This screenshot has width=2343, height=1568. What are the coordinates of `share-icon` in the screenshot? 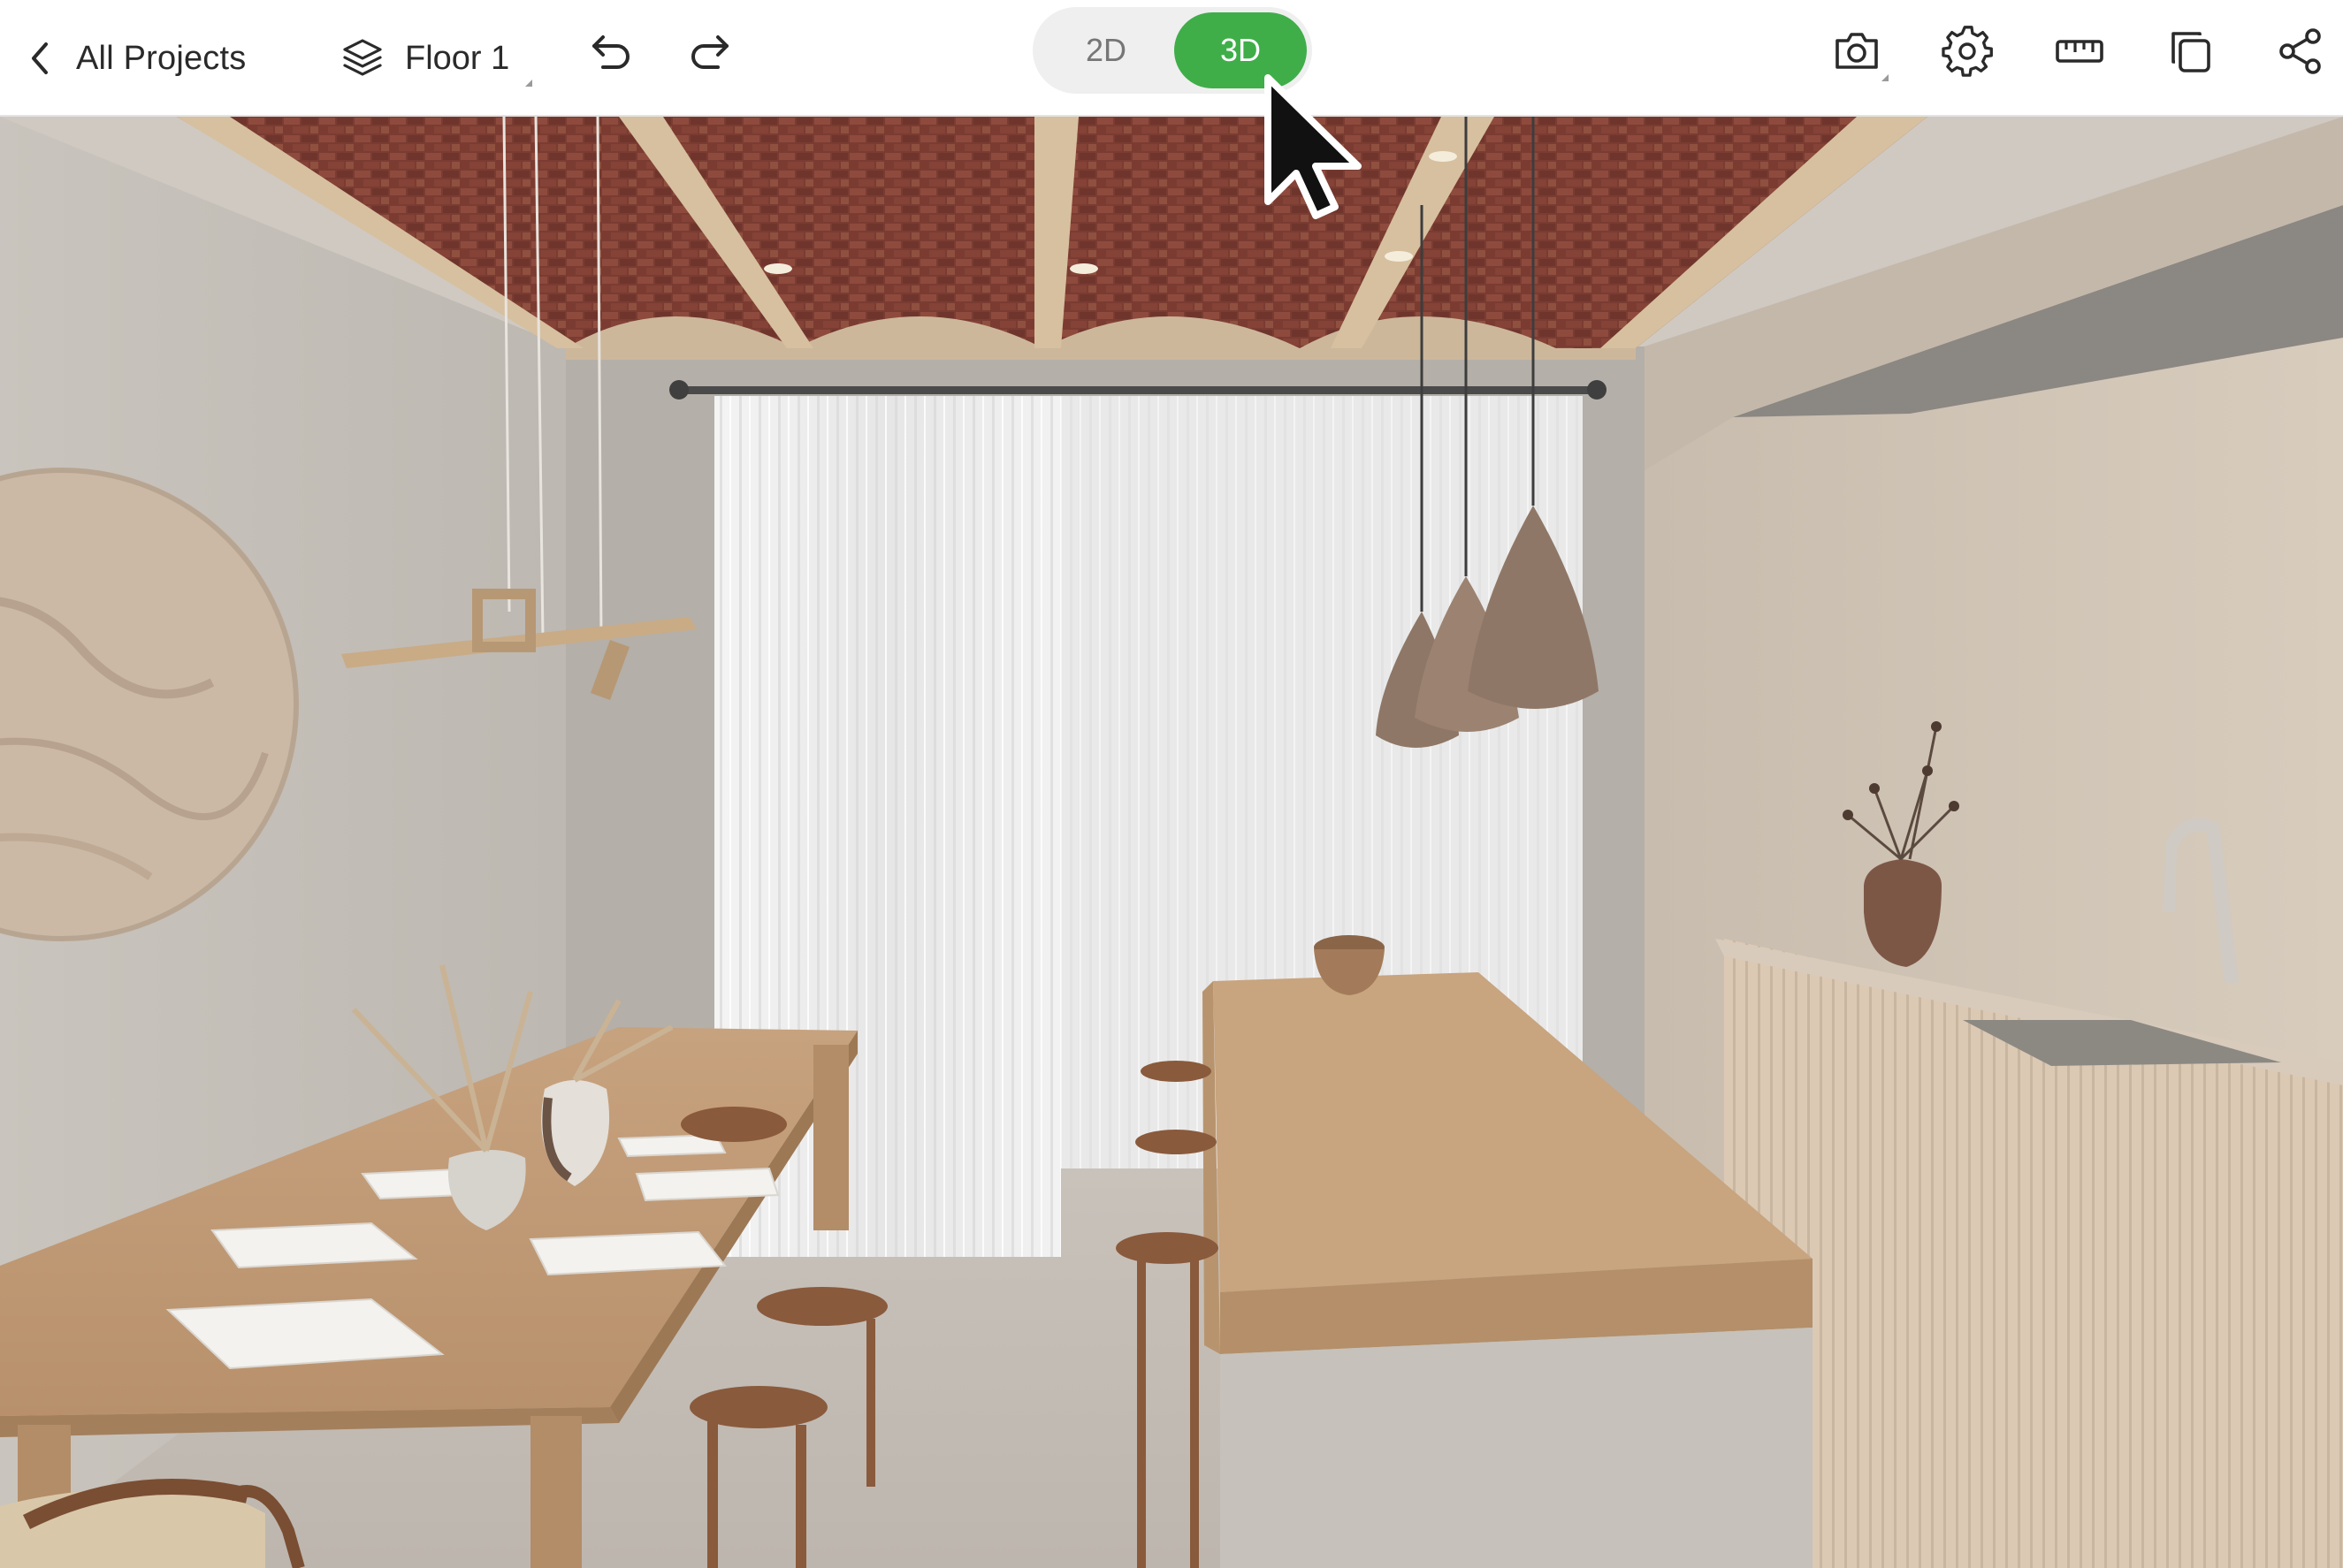 It's located at (2300, 51).